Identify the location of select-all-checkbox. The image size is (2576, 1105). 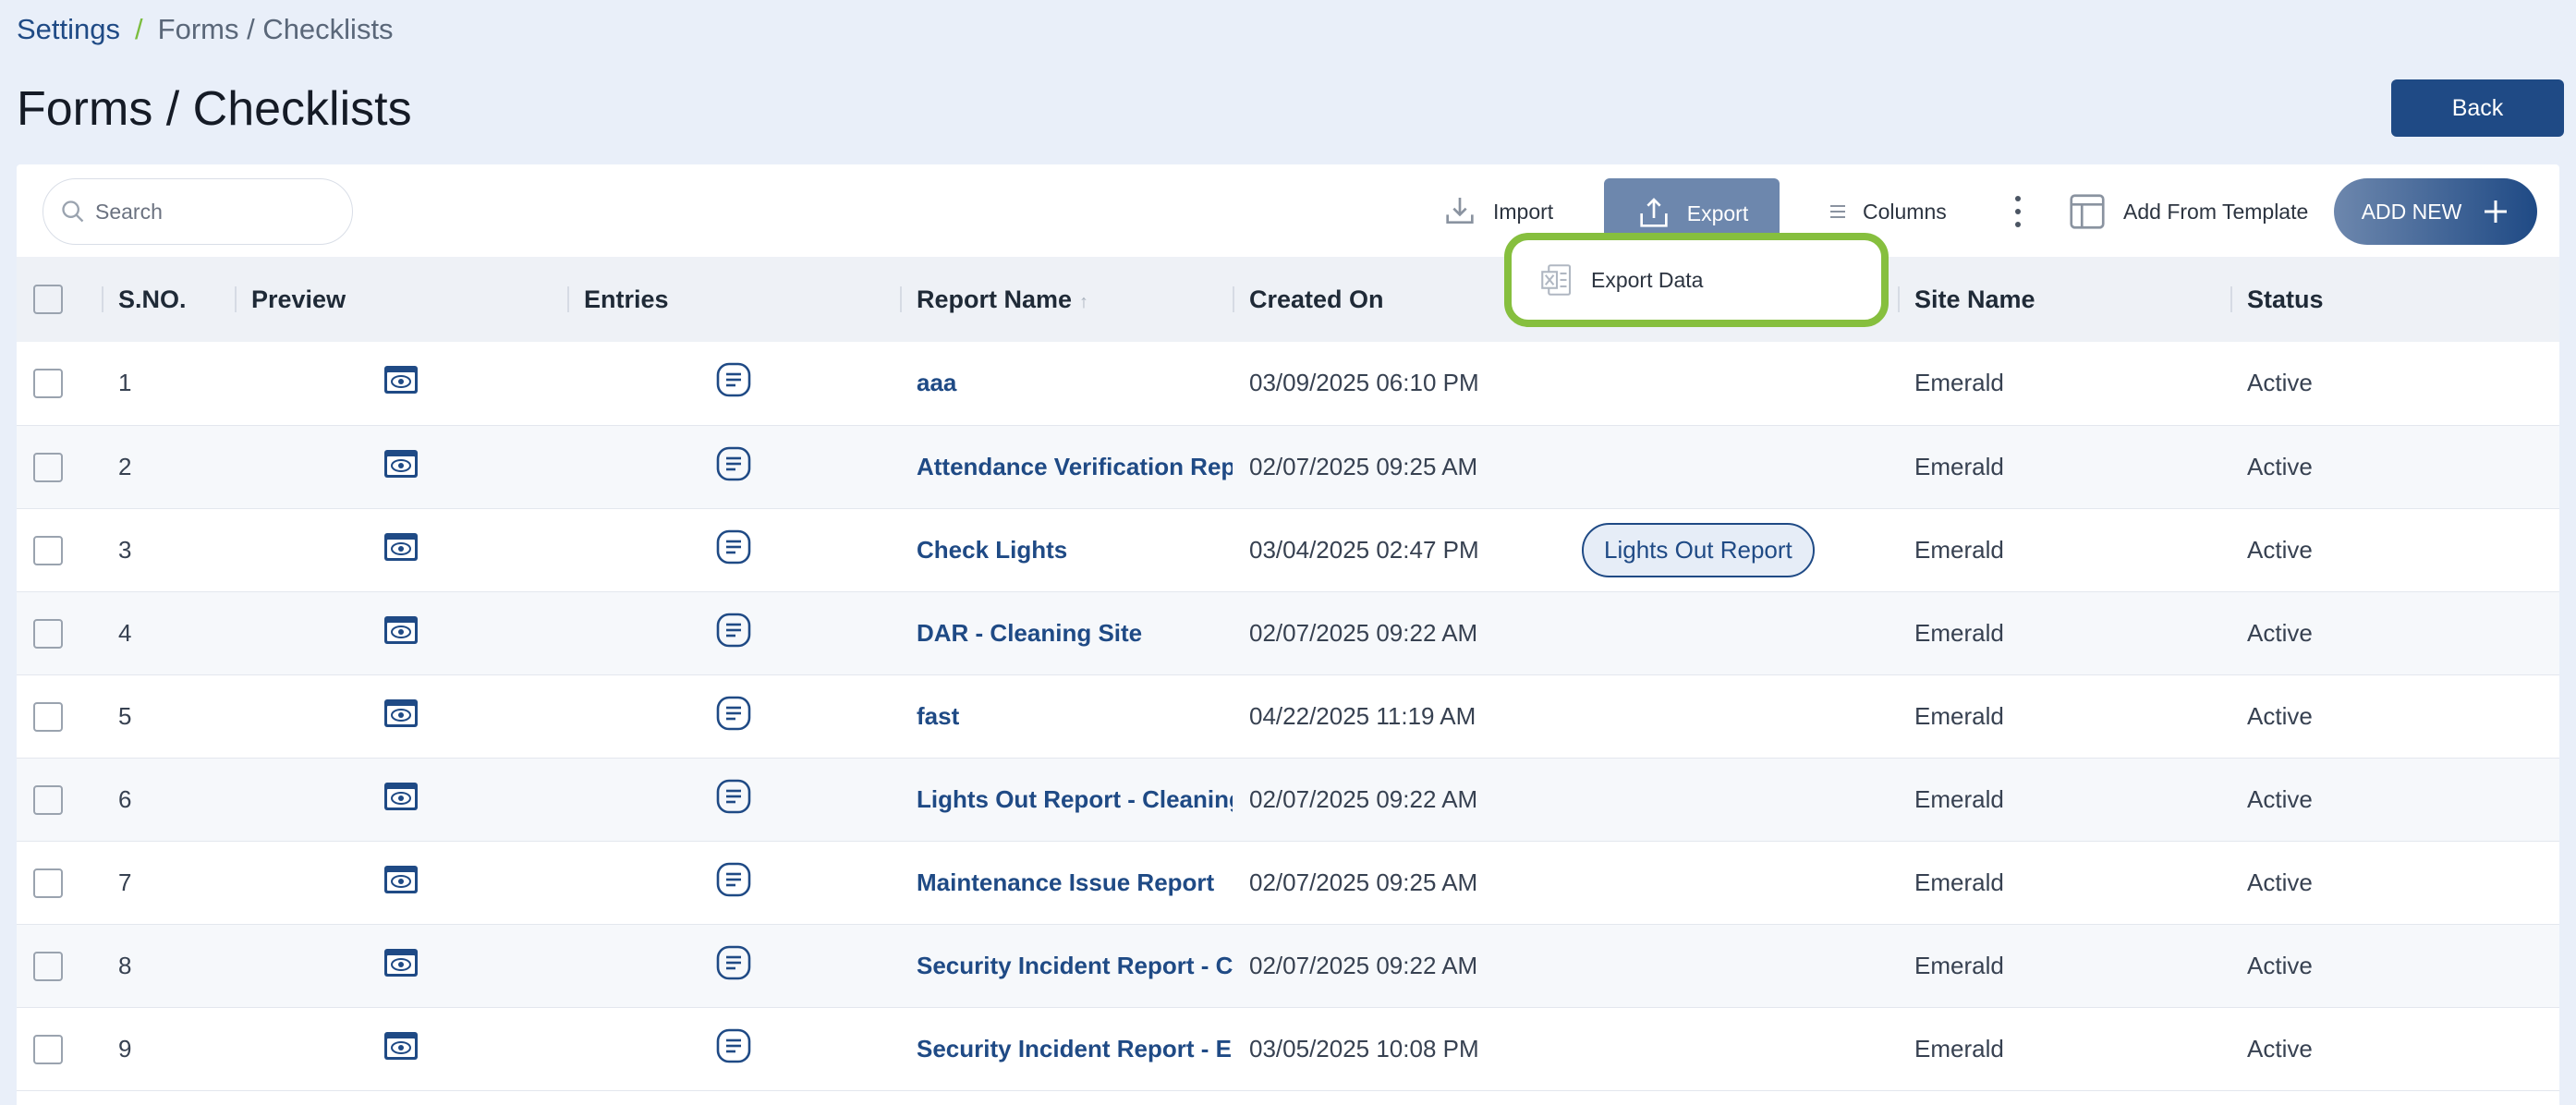
(48, 300).